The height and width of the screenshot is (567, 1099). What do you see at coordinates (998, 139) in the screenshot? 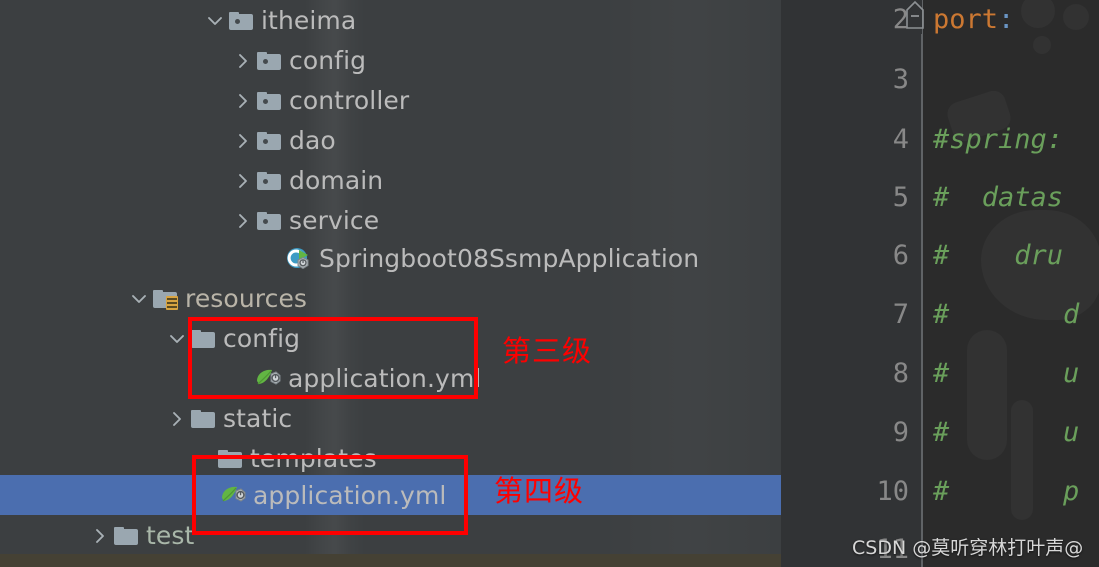
I see `editor-code-line: #spring:` at bounding box center [998, 139].